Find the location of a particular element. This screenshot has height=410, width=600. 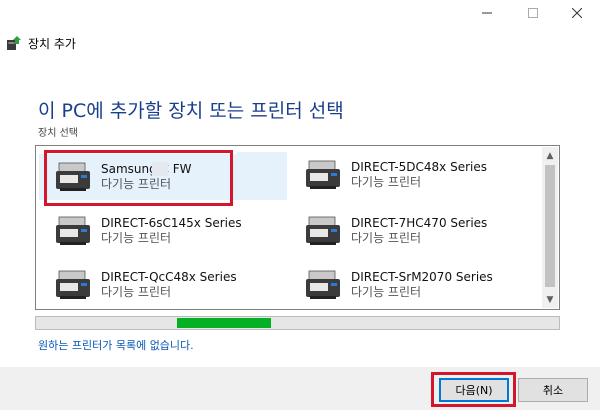

add-device-icon is located at coordinates (14, 43).